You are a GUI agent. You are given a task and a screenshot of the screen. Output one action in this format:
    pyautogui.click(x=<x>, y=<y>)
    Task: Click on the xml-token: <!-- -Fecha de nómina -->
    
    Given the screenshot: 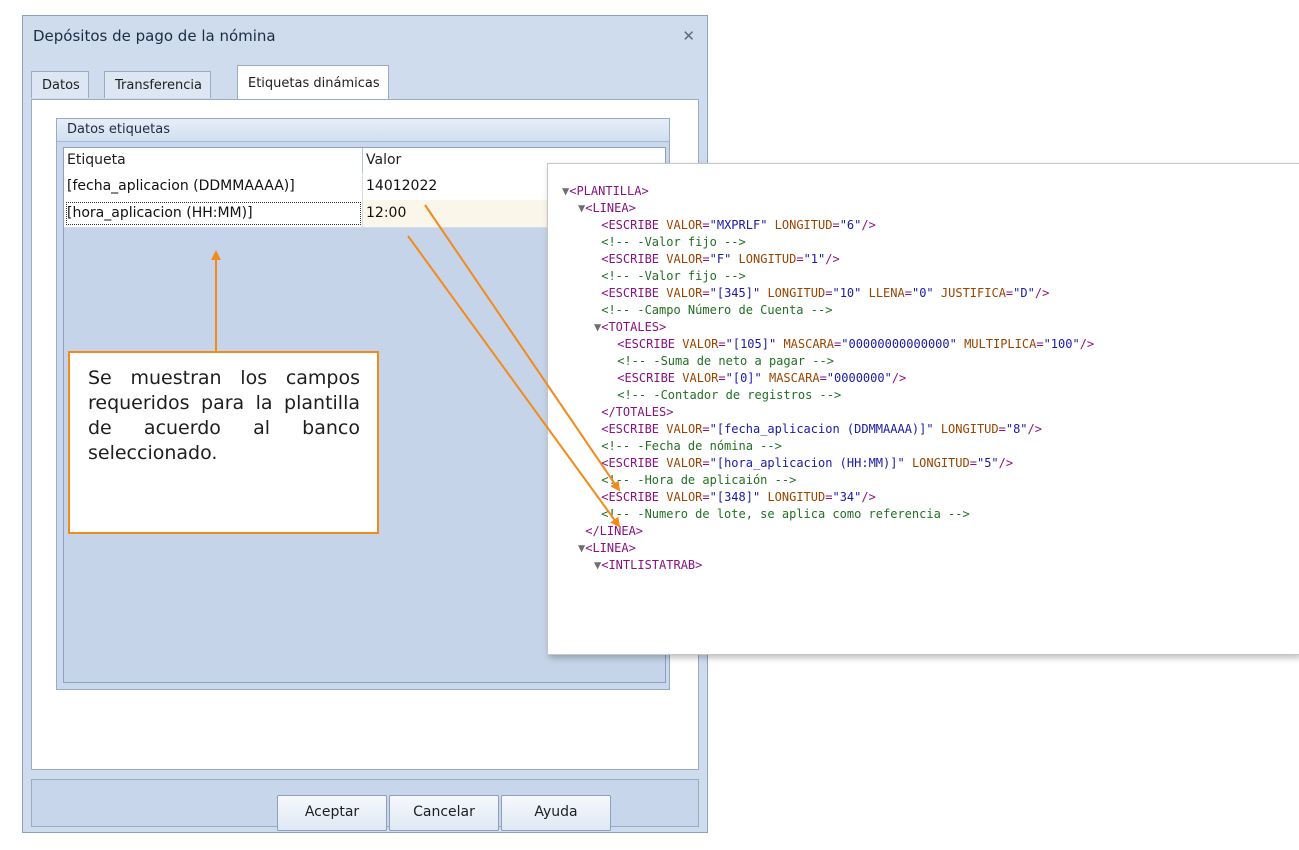 What is the action you would take?
    pyautogui.click(x=691, y=446)
    